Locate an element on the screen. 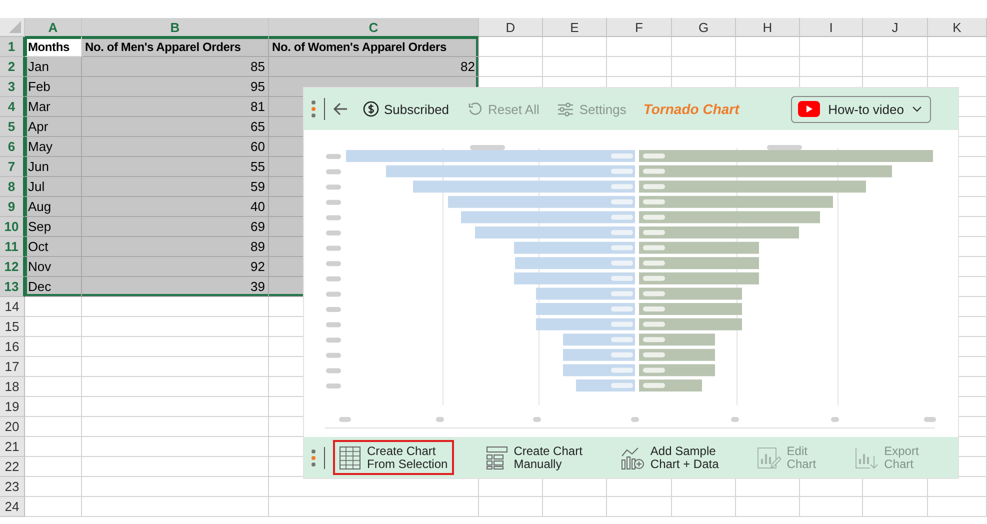 The width and height of the screenshot is (987, 524). sliders-icon is located at coordinates (565, 109).